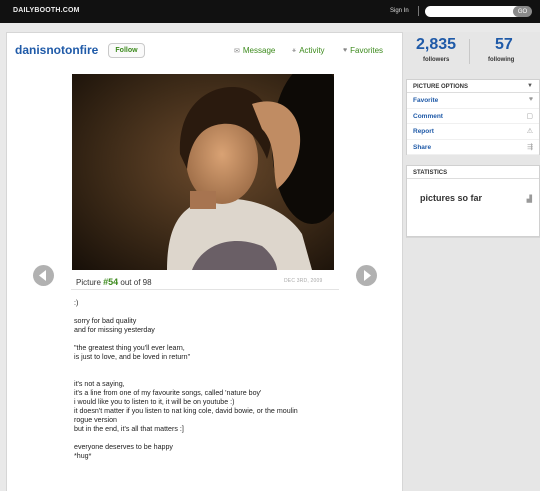  I want to click on activity-icon: ⚹, so click(294, 50).